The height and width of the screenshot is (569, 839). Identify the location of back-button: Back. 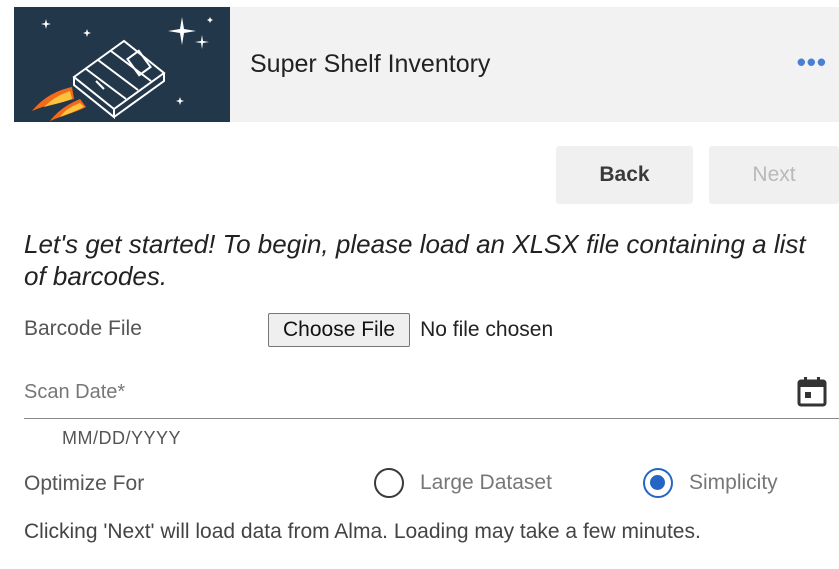
(624, 175).